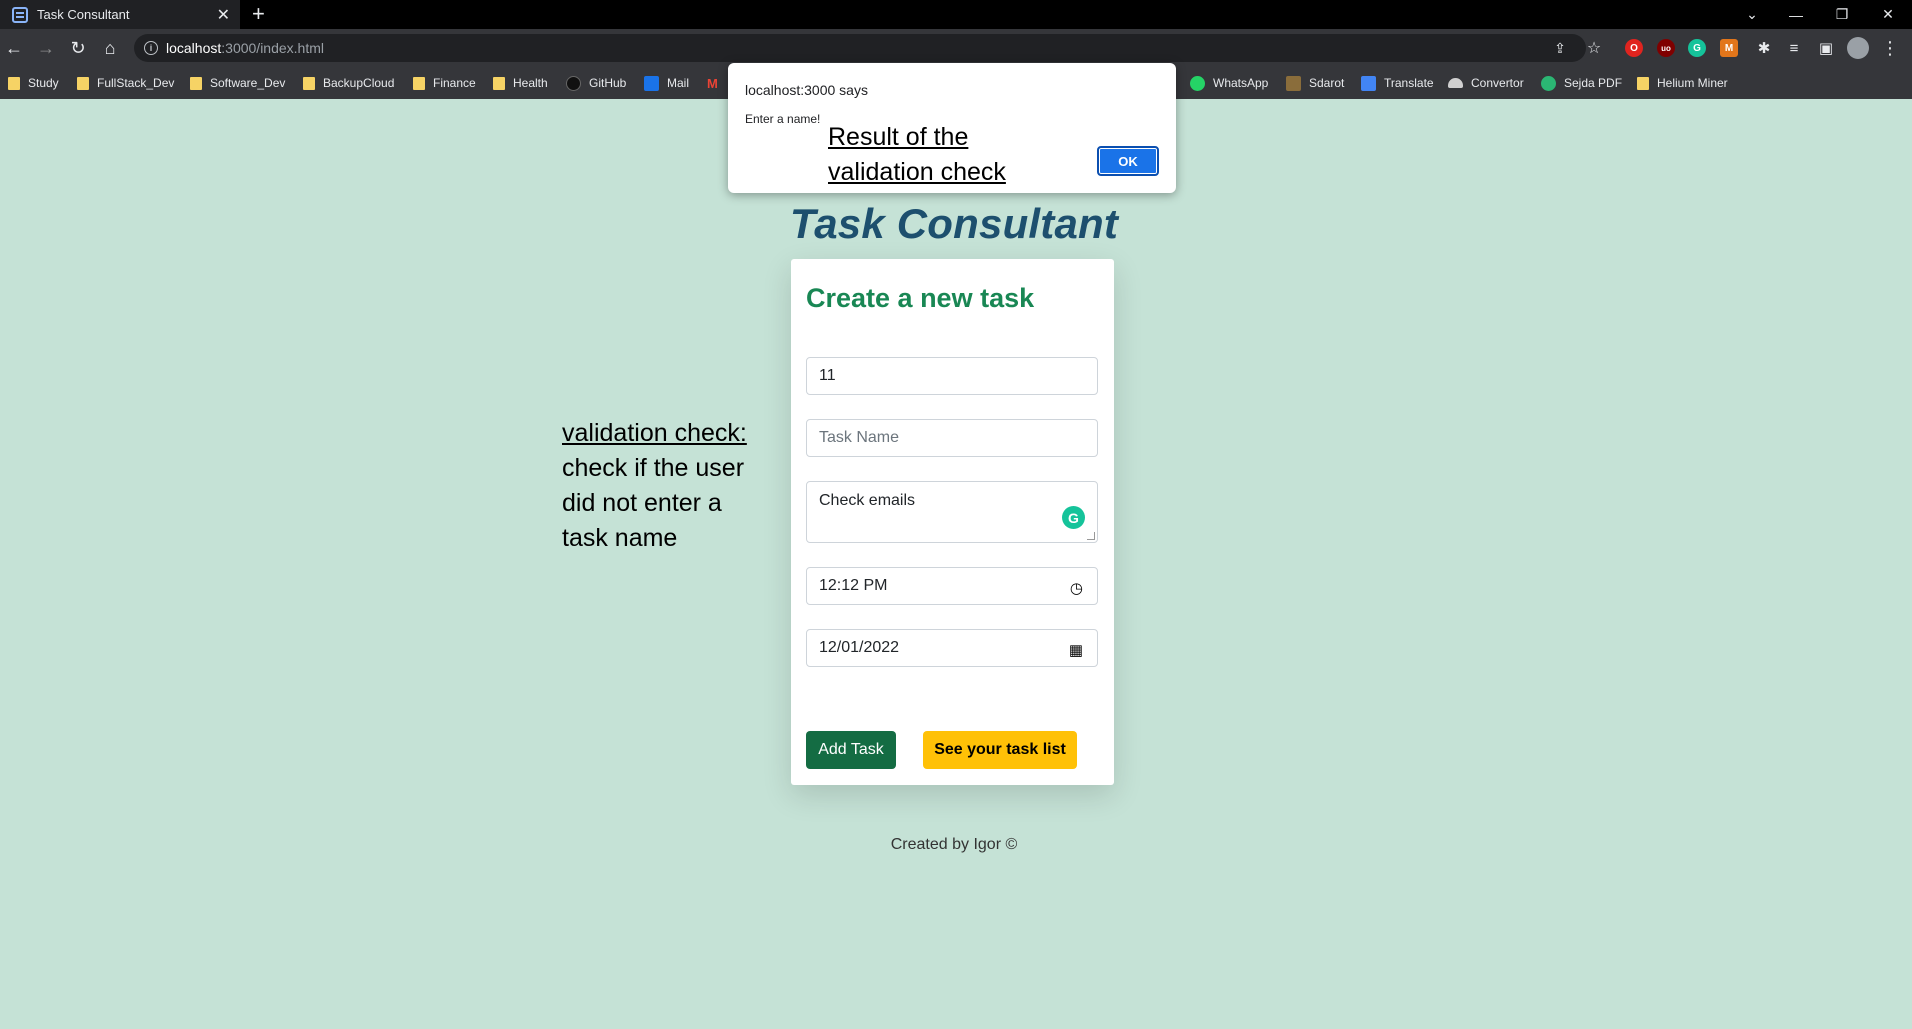  What do you see at coordinates (1548, 83) in the screenshot?
I see `sejda-icon` at bounding box center [1548, 83].